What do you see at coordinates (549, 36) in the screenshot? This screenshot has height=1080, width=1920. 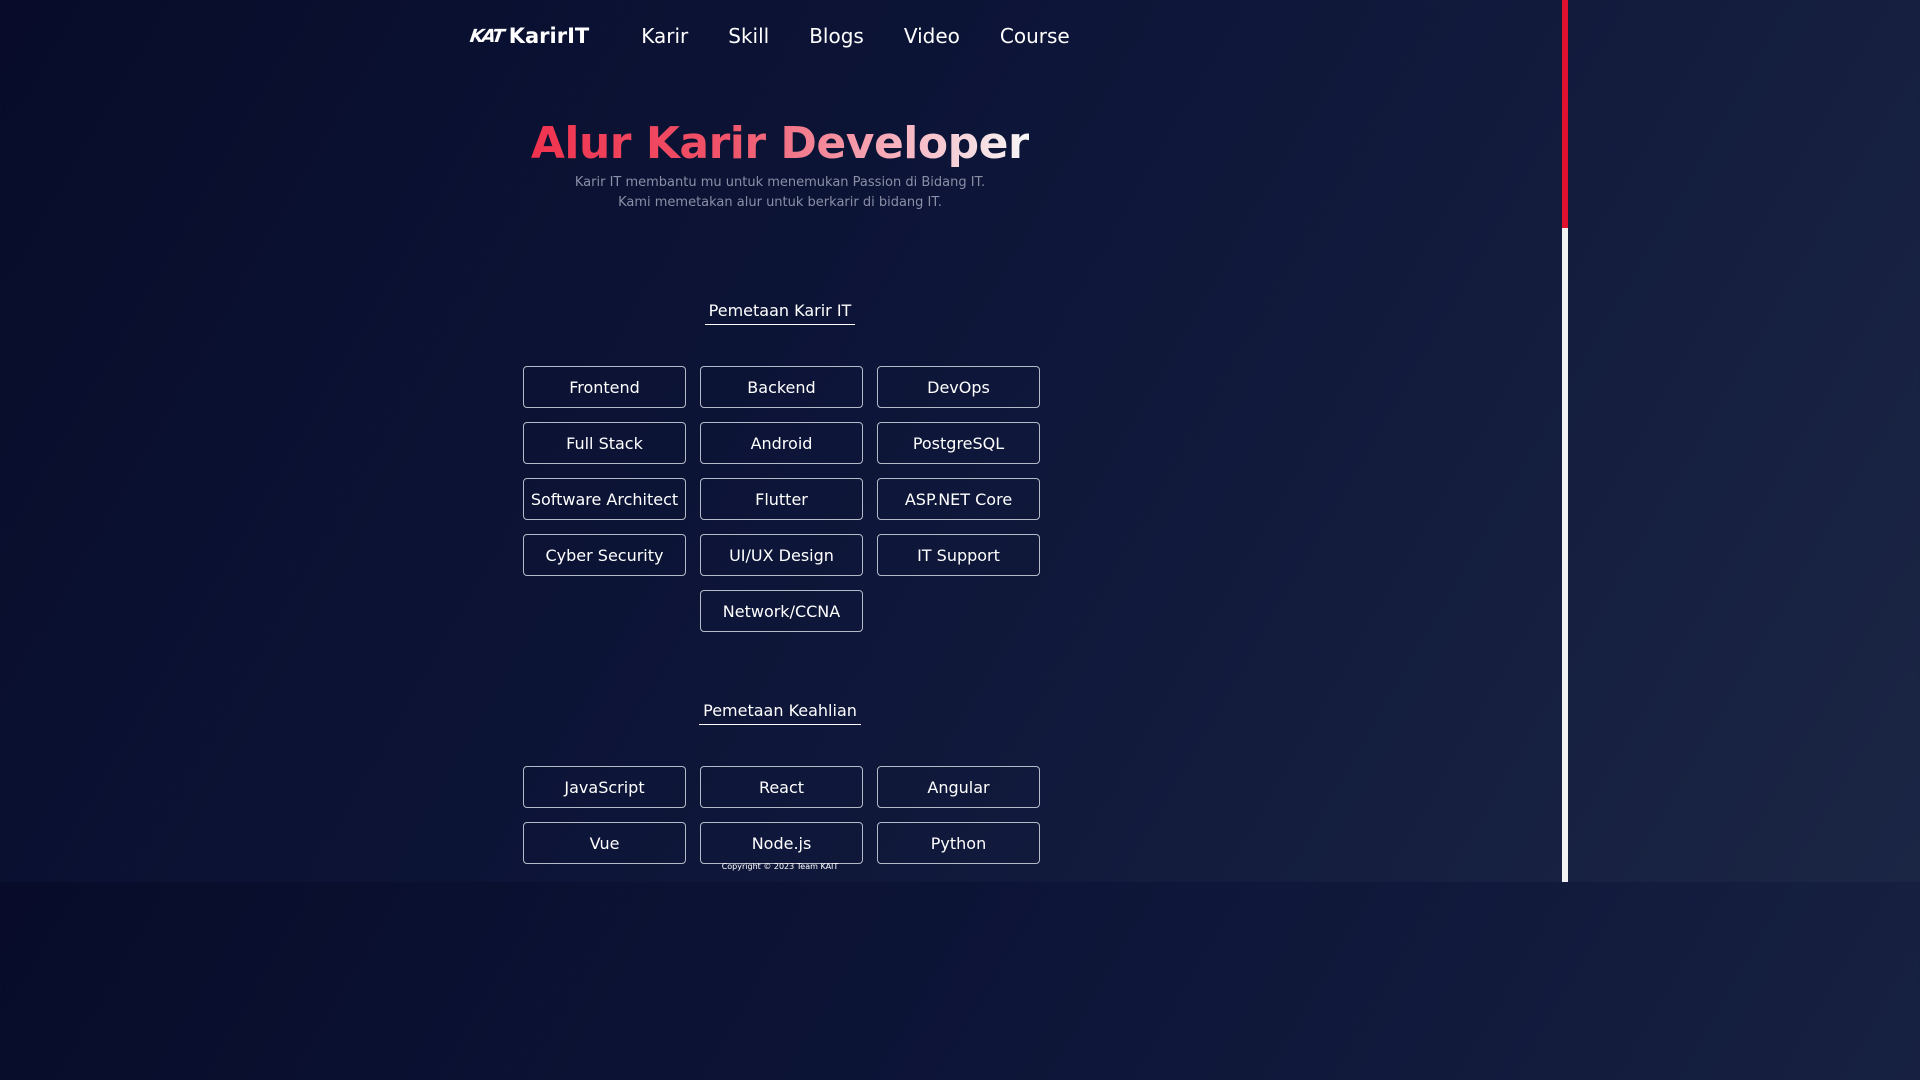 I see `brand-name: KarirIT` at bounding box center [549, 36].